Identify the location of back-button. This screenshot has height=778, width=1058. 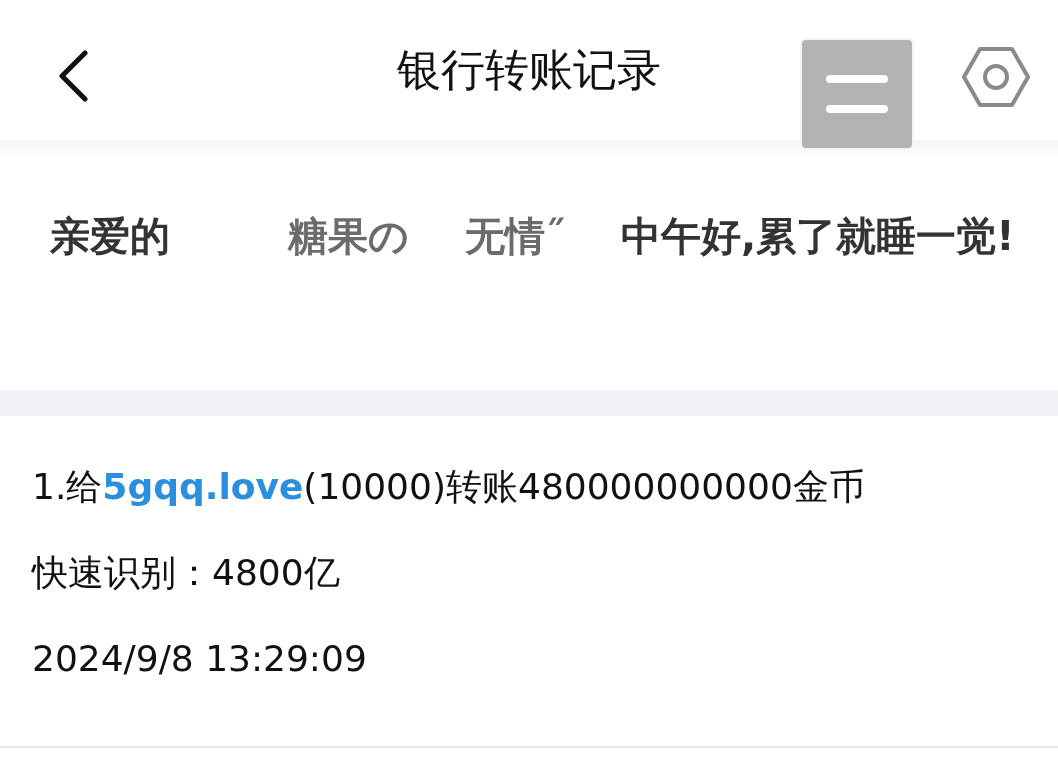
(73, 76).